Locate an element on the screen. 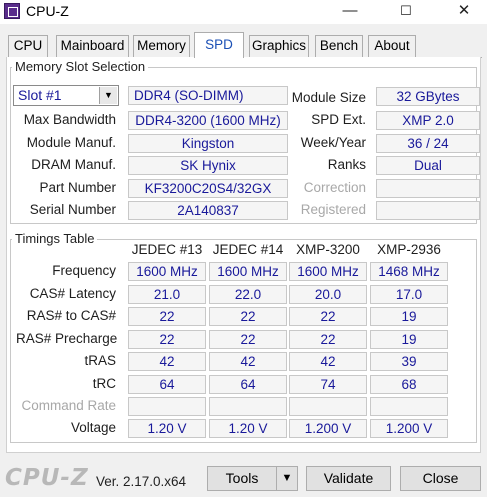  tab-bench: Bench is located at coordinates (339, 46).